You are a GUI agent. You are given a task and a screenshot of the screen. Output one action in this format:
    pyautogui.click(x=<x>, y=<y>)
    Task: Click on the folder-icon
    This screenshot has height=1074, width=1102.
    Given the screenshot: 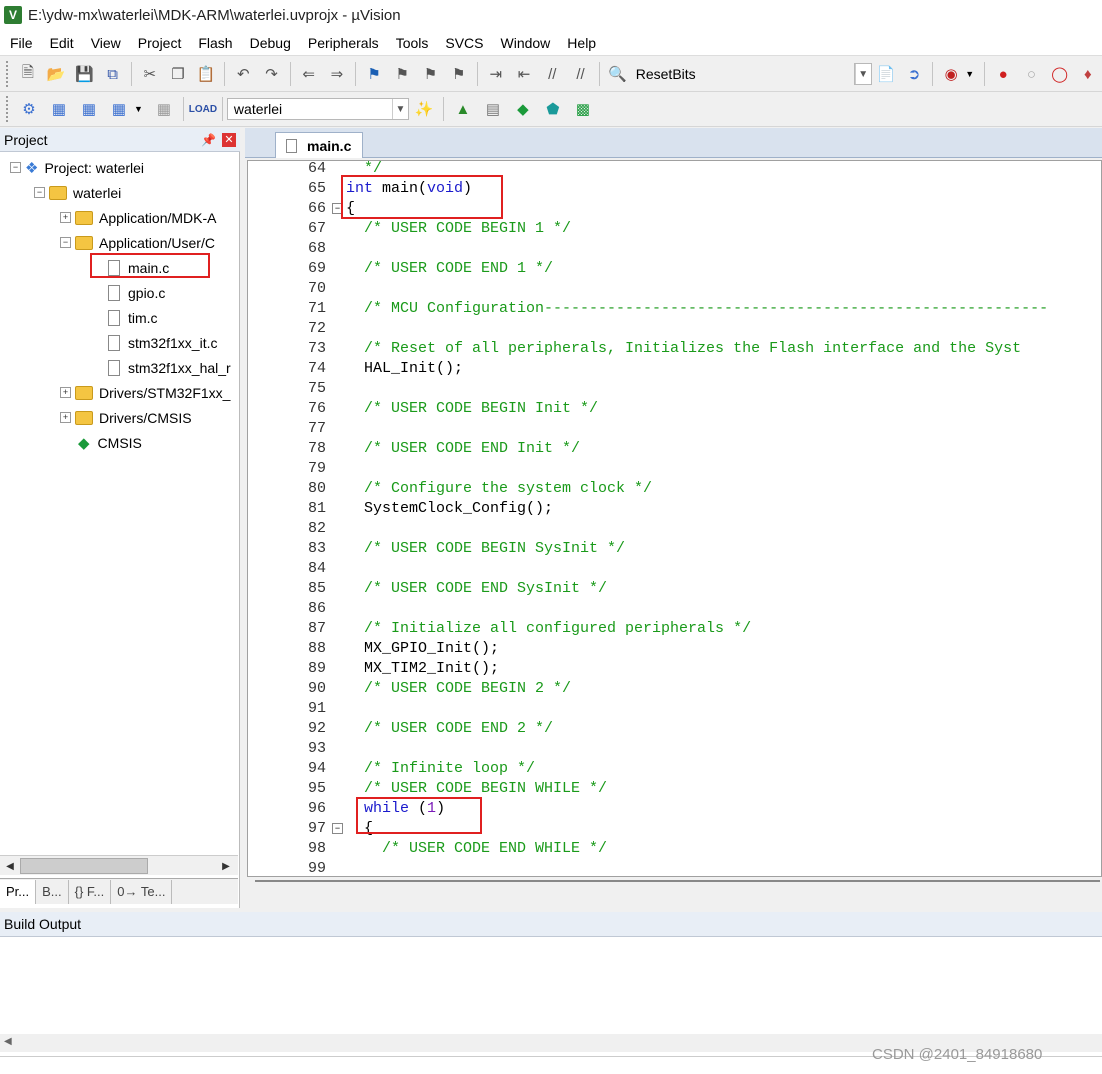 What is the action you would take?
    pyautogui.click(x=84, y=217)
    